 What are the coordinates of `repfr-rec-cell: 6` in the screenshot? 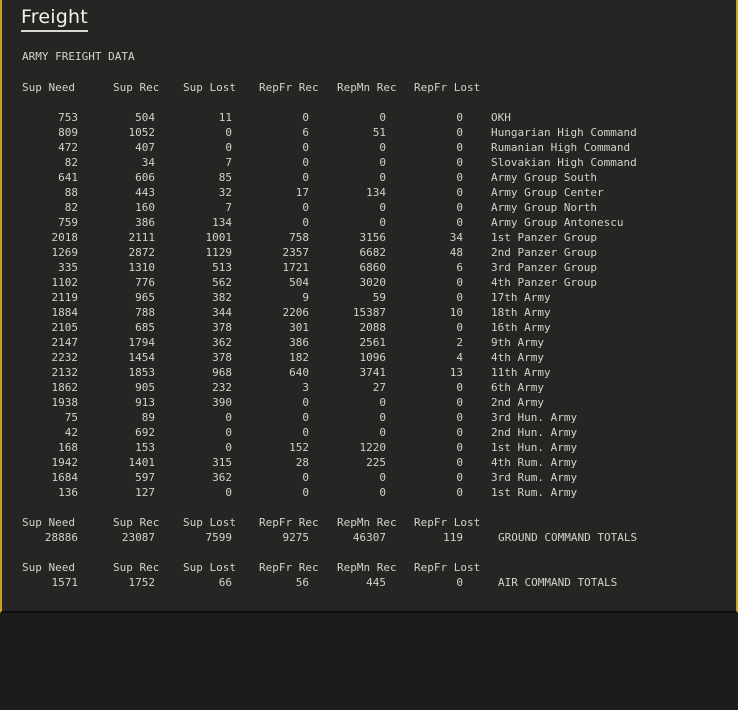 It's located at (305, 132).